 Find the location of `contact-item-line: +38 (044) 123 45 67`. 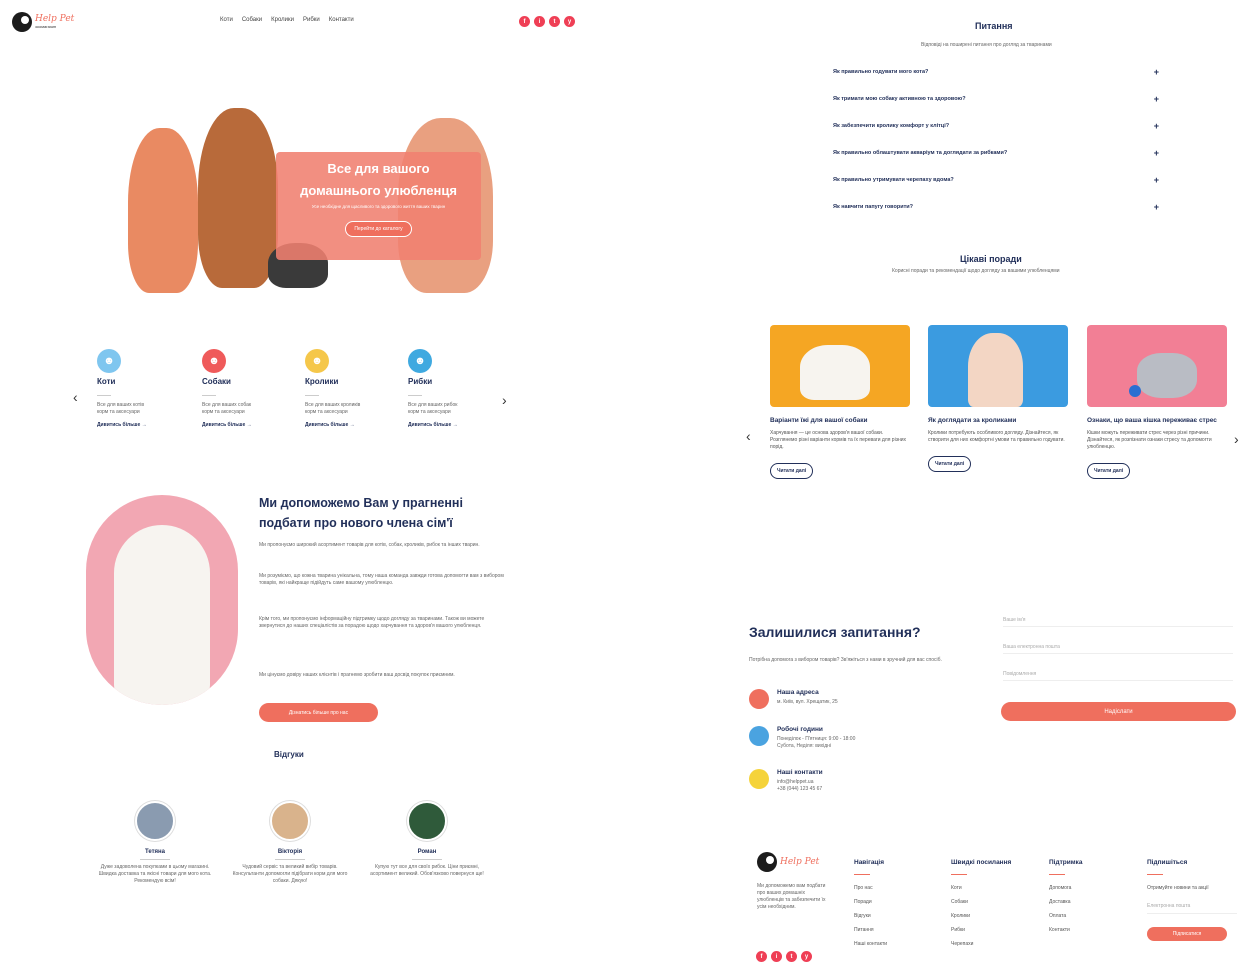

contact-item-line: +38 (044) 123 45 67 is located at coordinates (800, 789).